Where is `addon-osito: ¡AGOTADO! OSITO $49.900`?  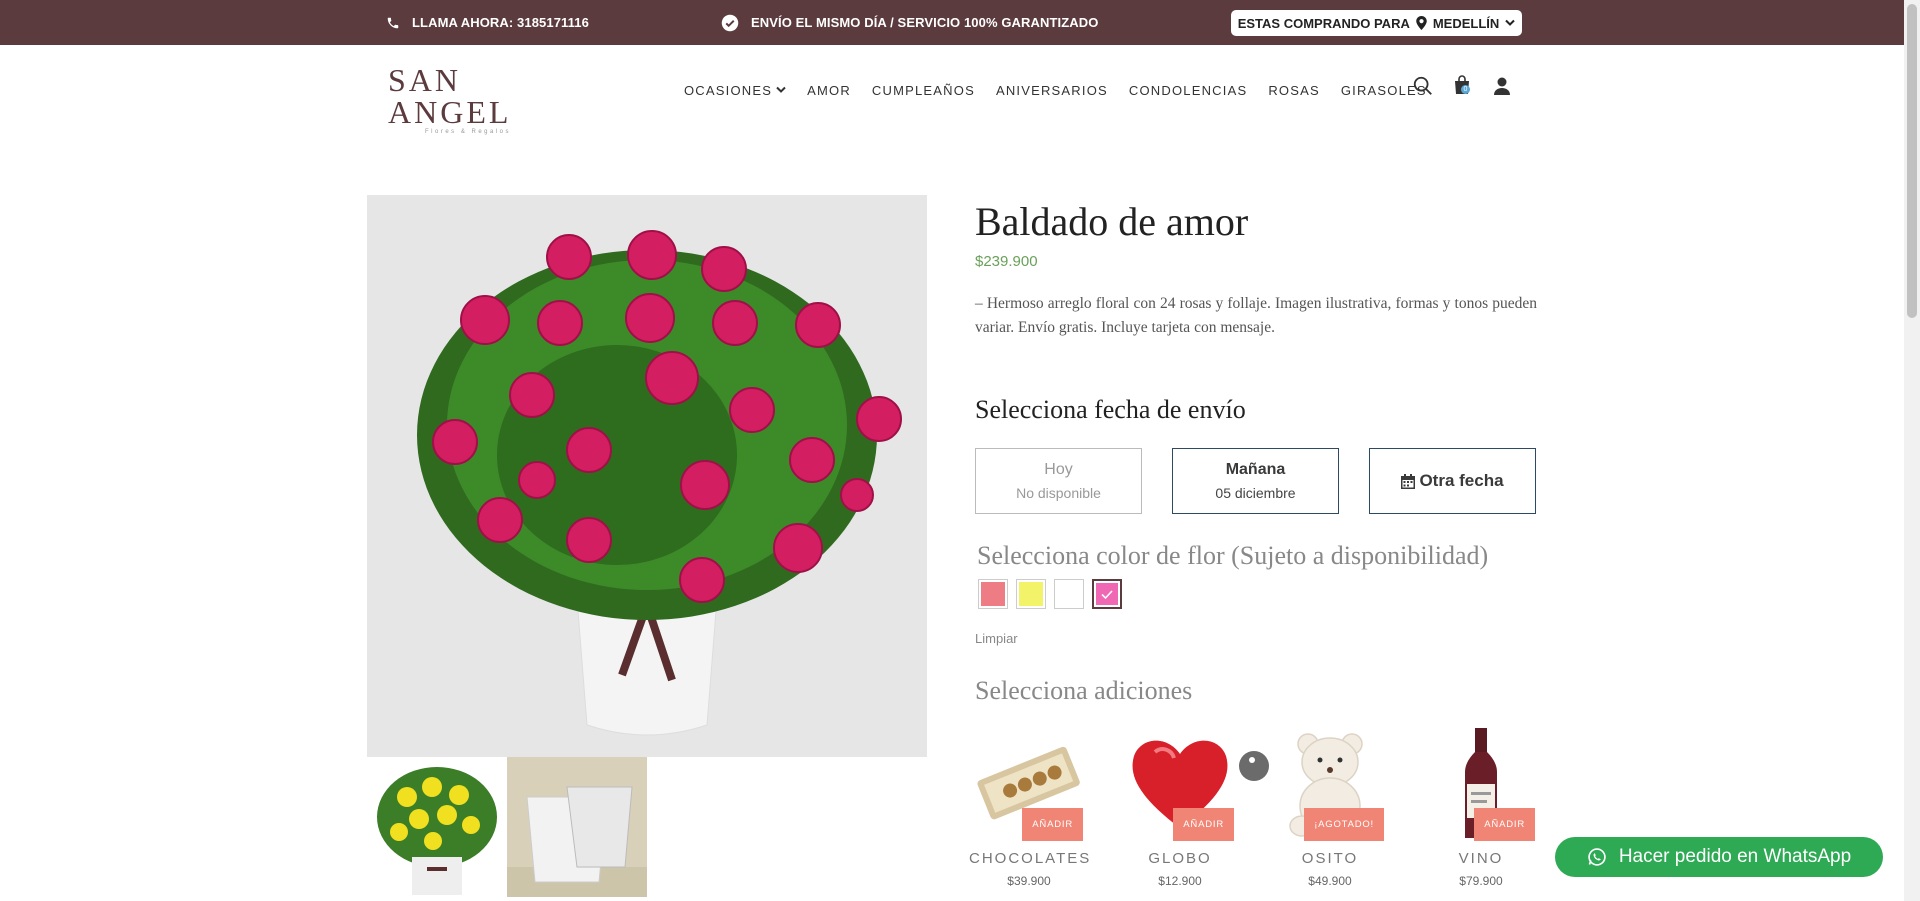
addon-osito: ¡AGOTADO! OSITO $49.900 is located at coordinates (1330, 813).